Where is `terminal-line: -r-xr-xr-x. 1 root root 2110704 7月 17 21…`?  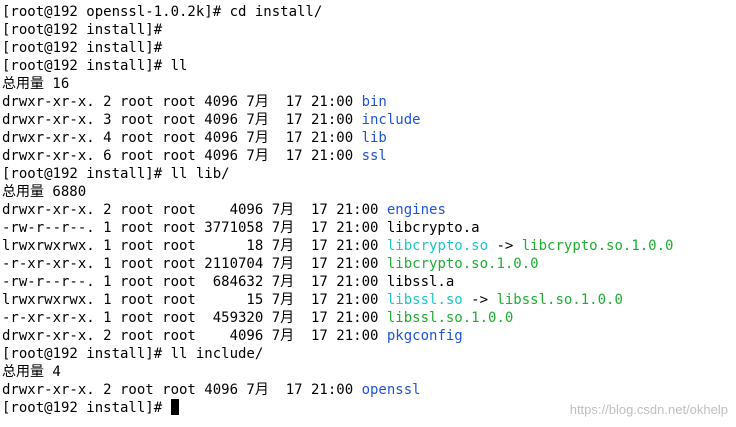
terminal-line: -r-xr-xr-x. 1 root root 2110704 7月 17 21… is located at coordinates (369, 264).